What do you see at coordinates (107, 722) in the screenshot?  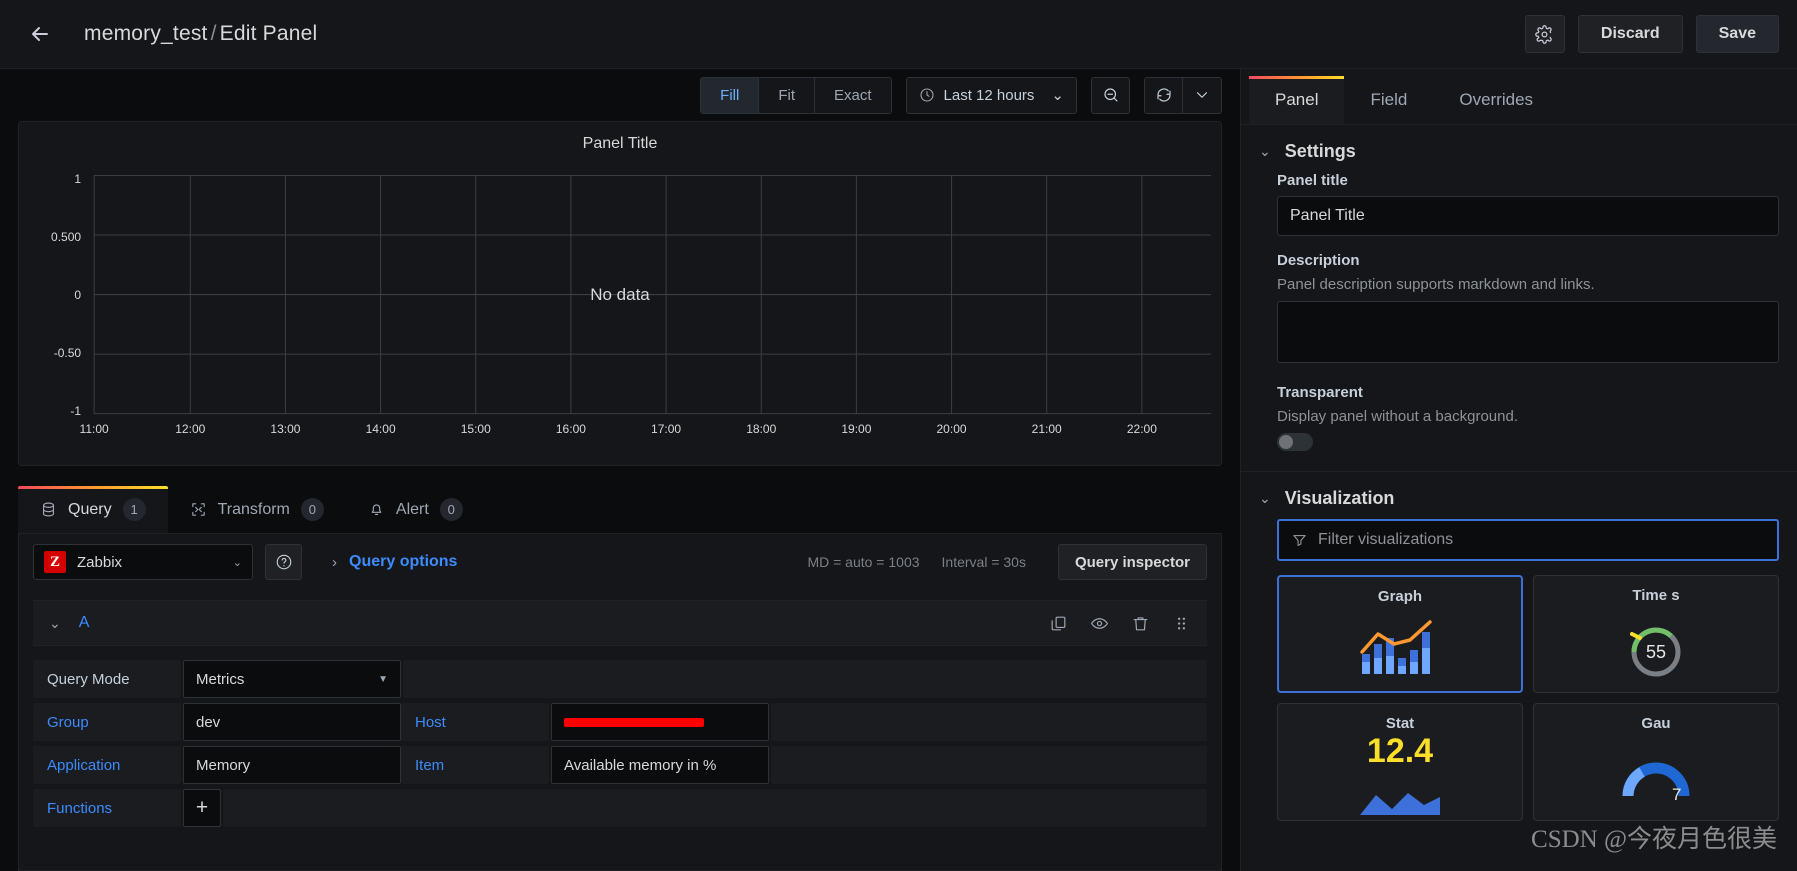 I see `group-label: Group` at bounding box center [107, 722].